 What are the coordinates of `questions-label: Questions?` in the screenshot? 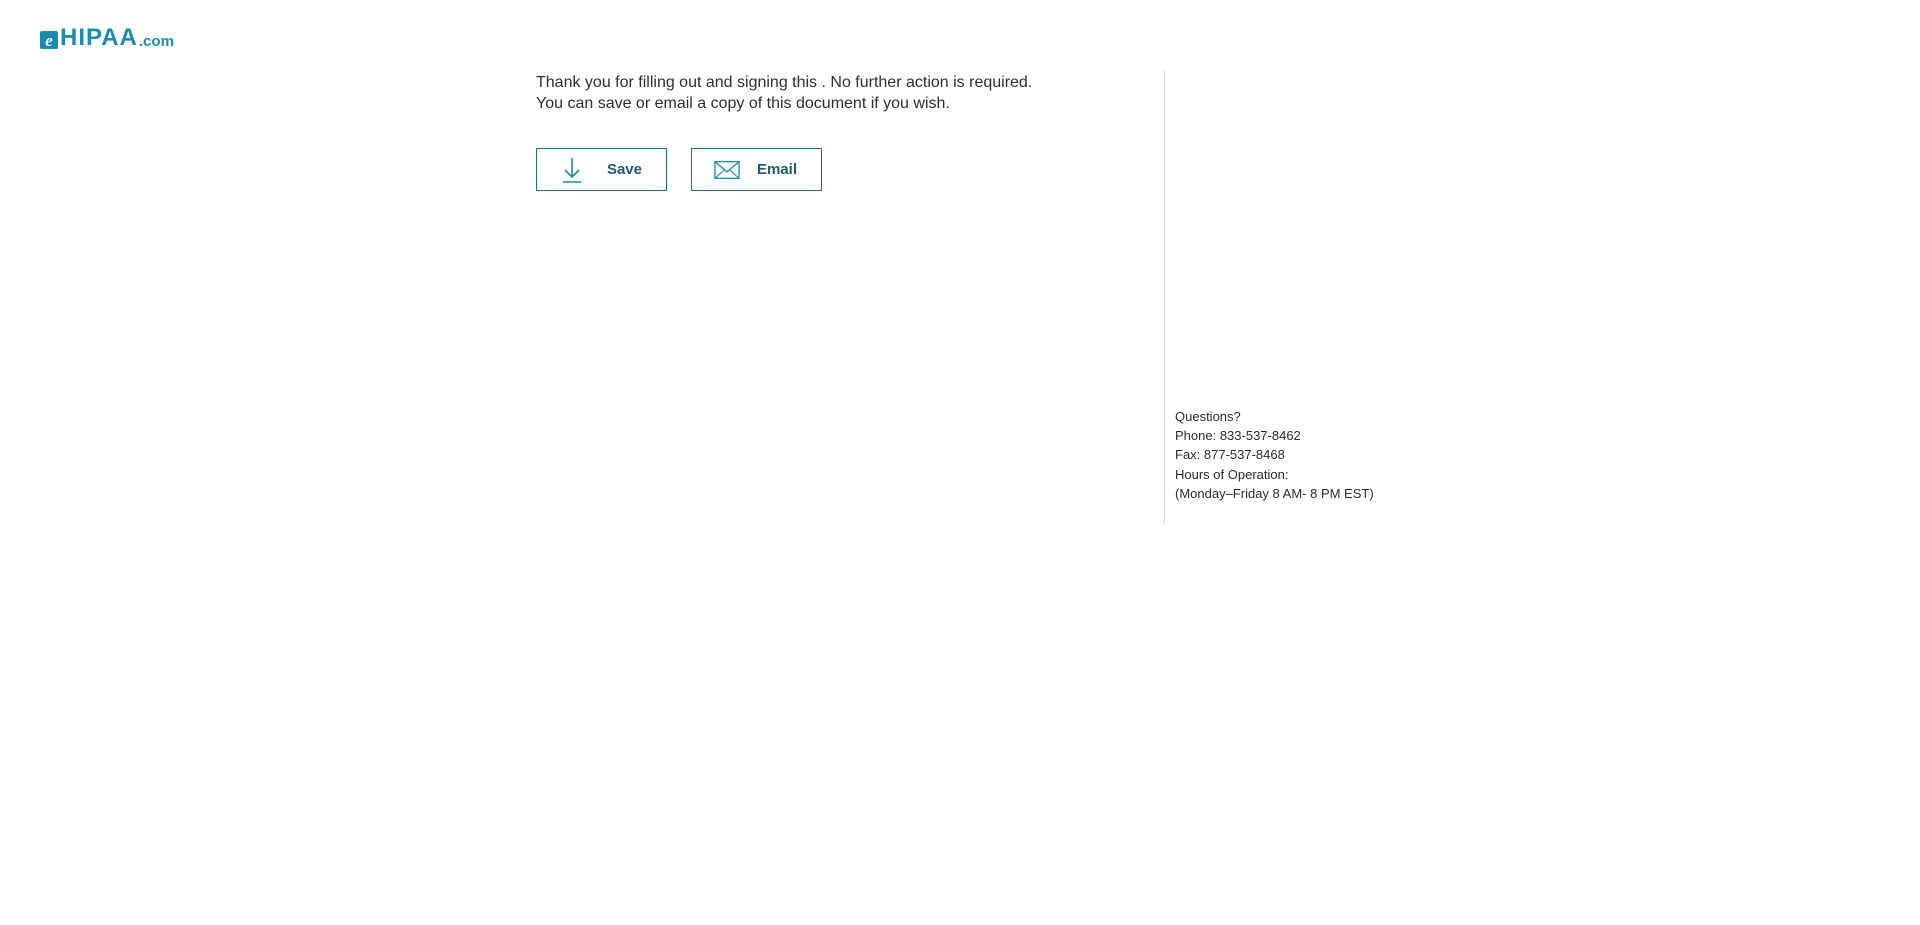 It's located at (1208, 416).